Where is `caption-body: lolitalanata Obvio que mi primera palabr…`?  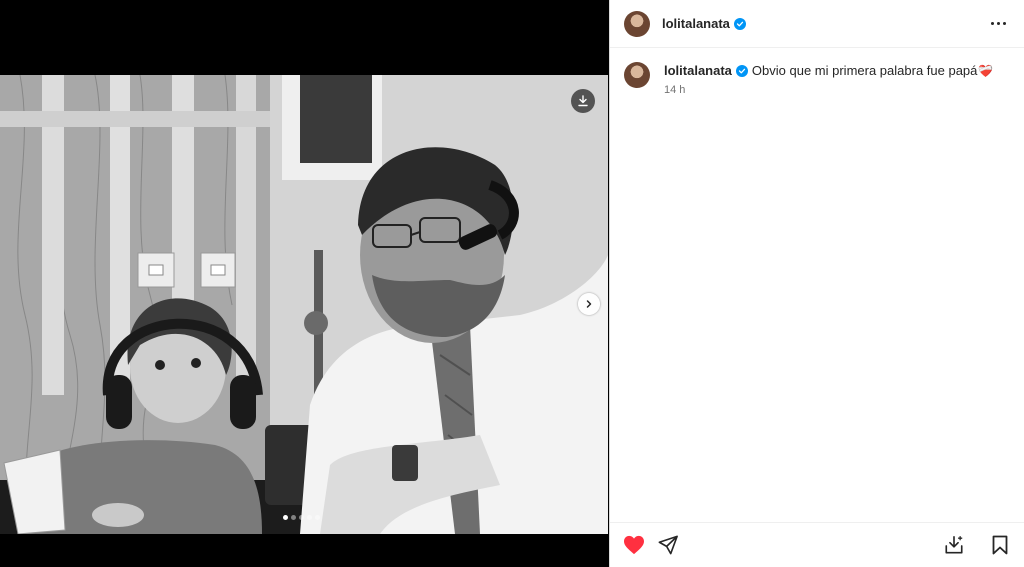
caption-body: lolitalanata Obvio que mi primera palabr… is located at coordinates (828, 79).